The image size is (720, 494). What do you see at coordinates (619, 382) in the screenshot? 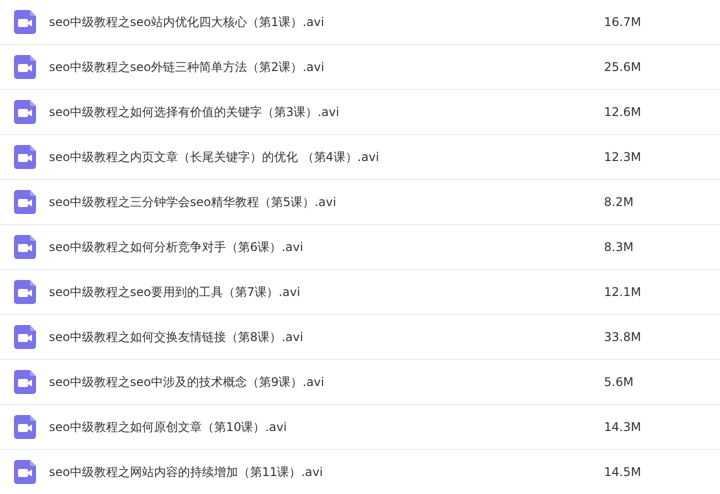
I see `file-size: 5.6M` at bounding box center [619, 382].